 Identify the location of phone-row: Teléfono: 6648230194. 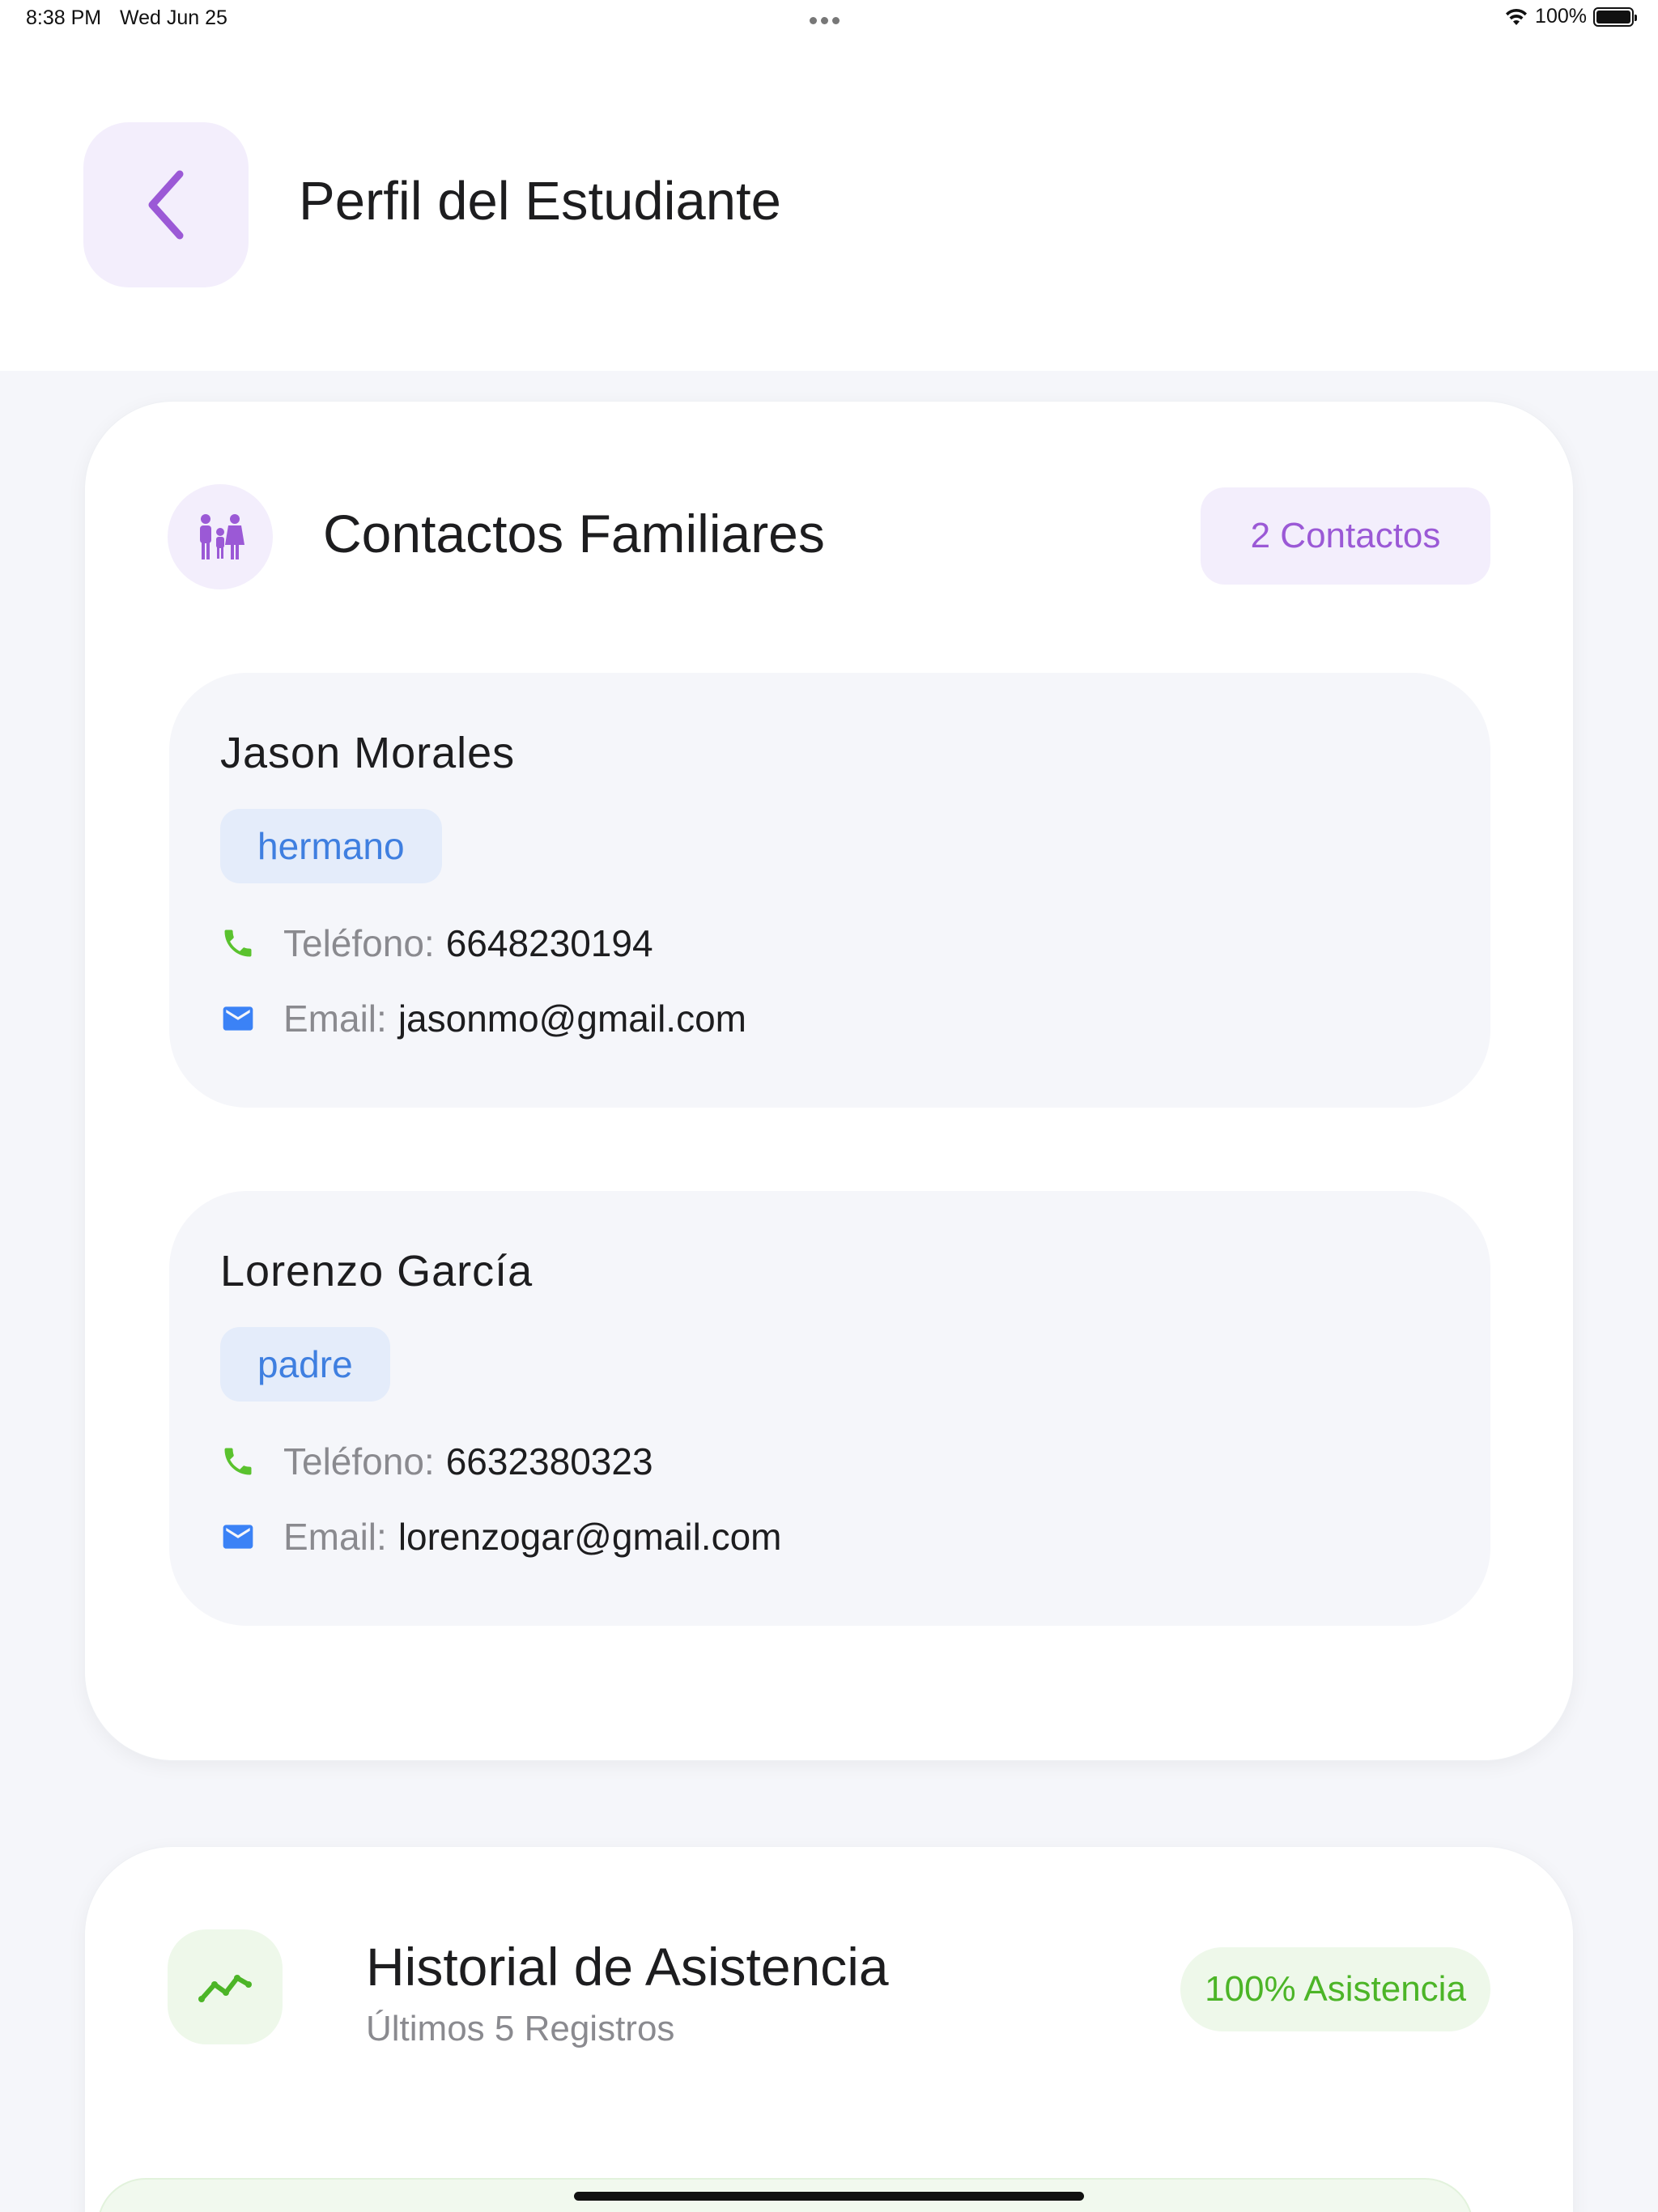
(436, 943).